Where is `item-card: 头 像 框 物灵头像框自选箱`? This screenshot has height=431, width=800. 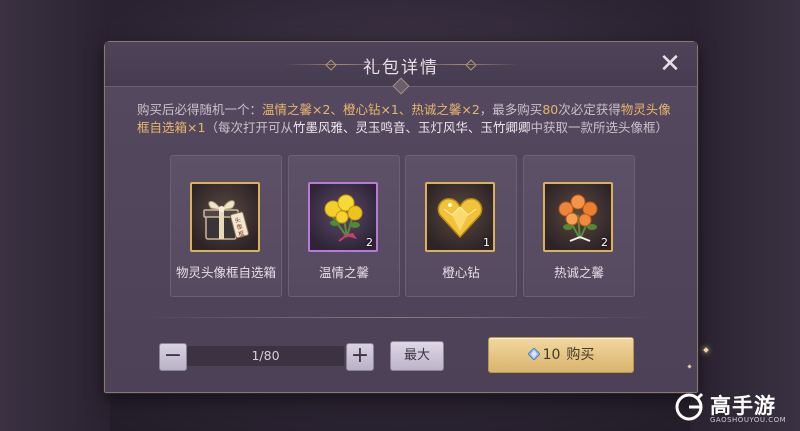
item-card: 头 像 框 物灵头像框自选箱 is located at coordinates (226, 226).